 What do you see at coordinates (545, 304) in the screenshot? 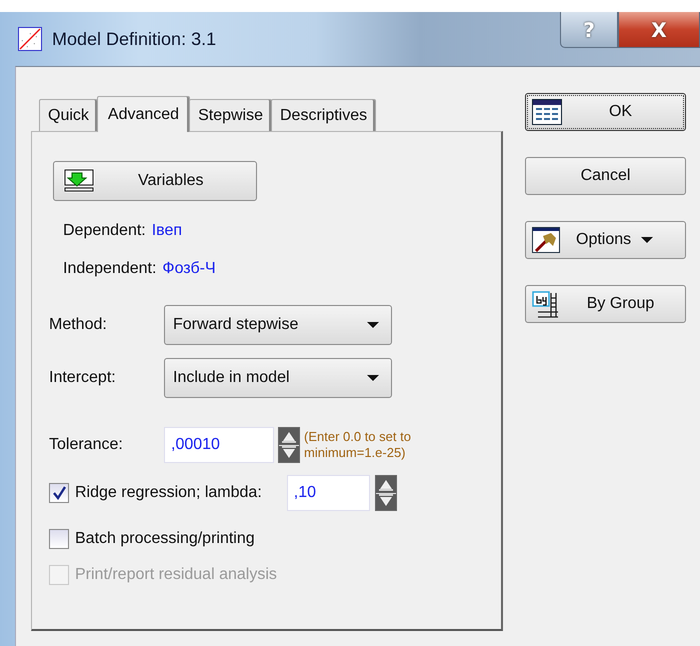
I see `grouped-grid-icon` at bounding box center [545, 304].